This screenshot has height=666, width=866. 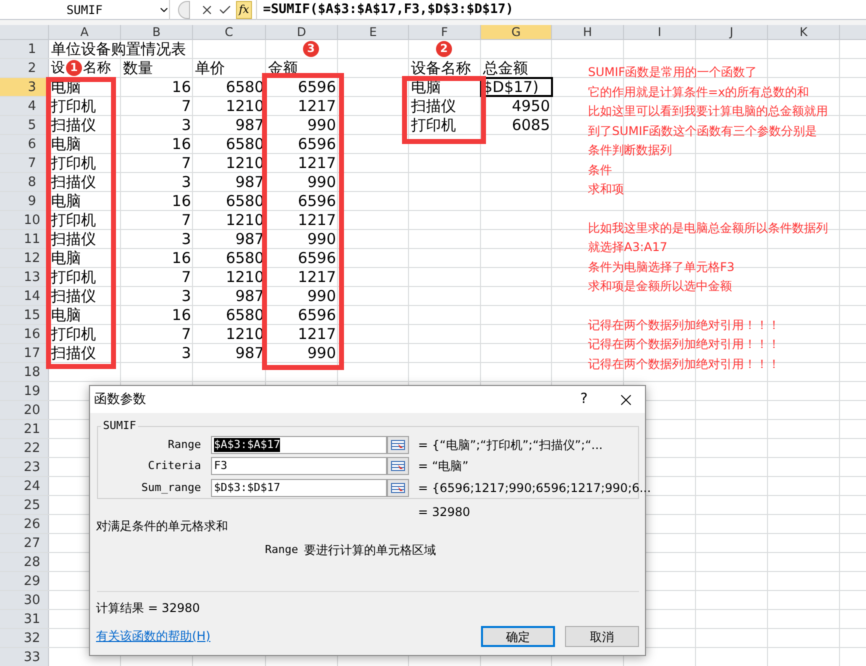 What do you see at coordinates (24, 543) in the screenshot?
I see `row-header: 27` at bounding box center [24, 543].